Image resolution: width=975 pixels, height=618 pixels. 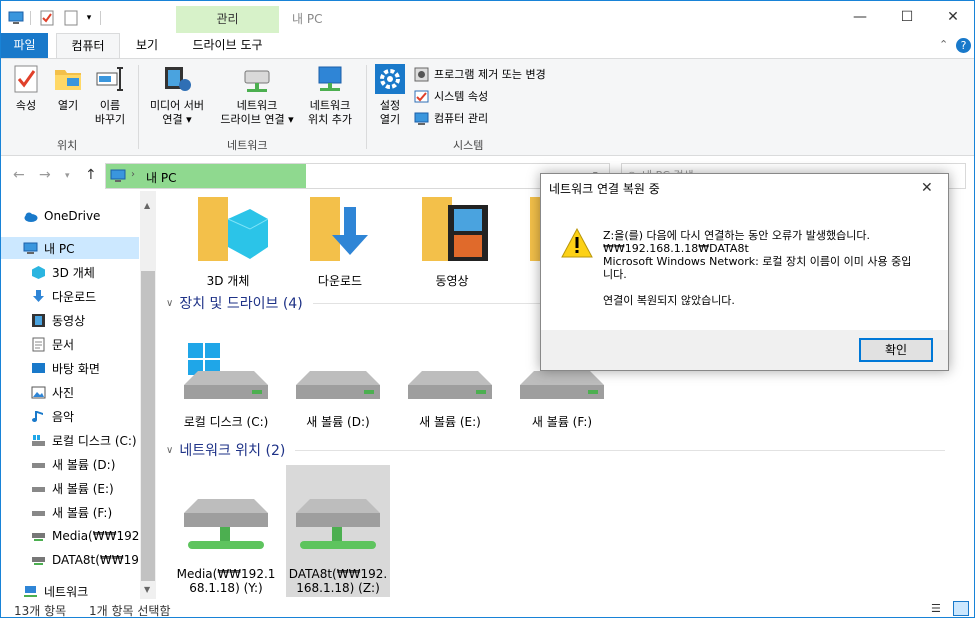 What do you see at coordinates (421, 118) in the screenshot?
I see `computer-management-icon` at bounding box center [421, 118].